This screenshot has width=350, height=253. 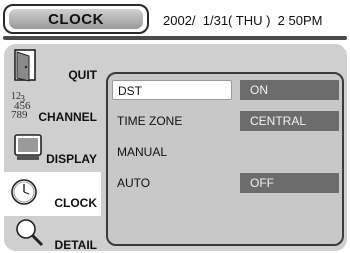 I want to click on header-tab: CLOCK, so click(x=76, y=19).